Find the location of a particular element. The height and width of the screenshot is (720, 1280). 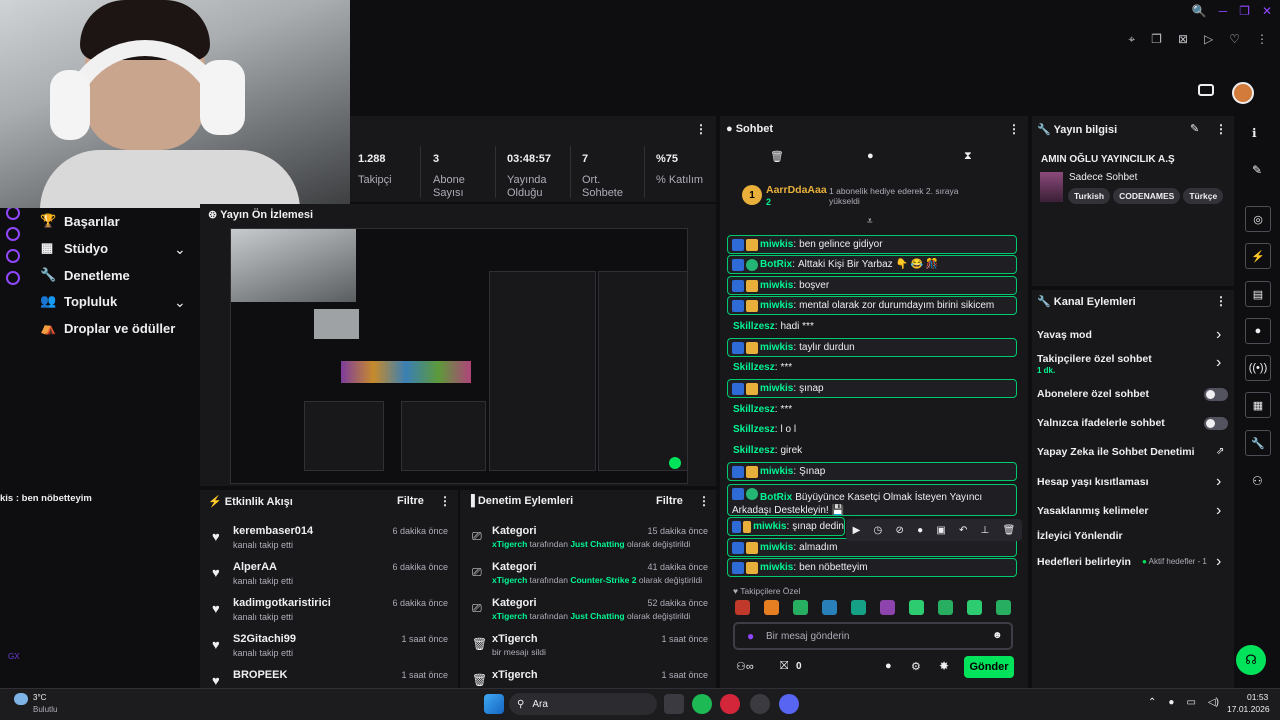

external-link-icon: ⇗ is located at coordinates (1220, 451).